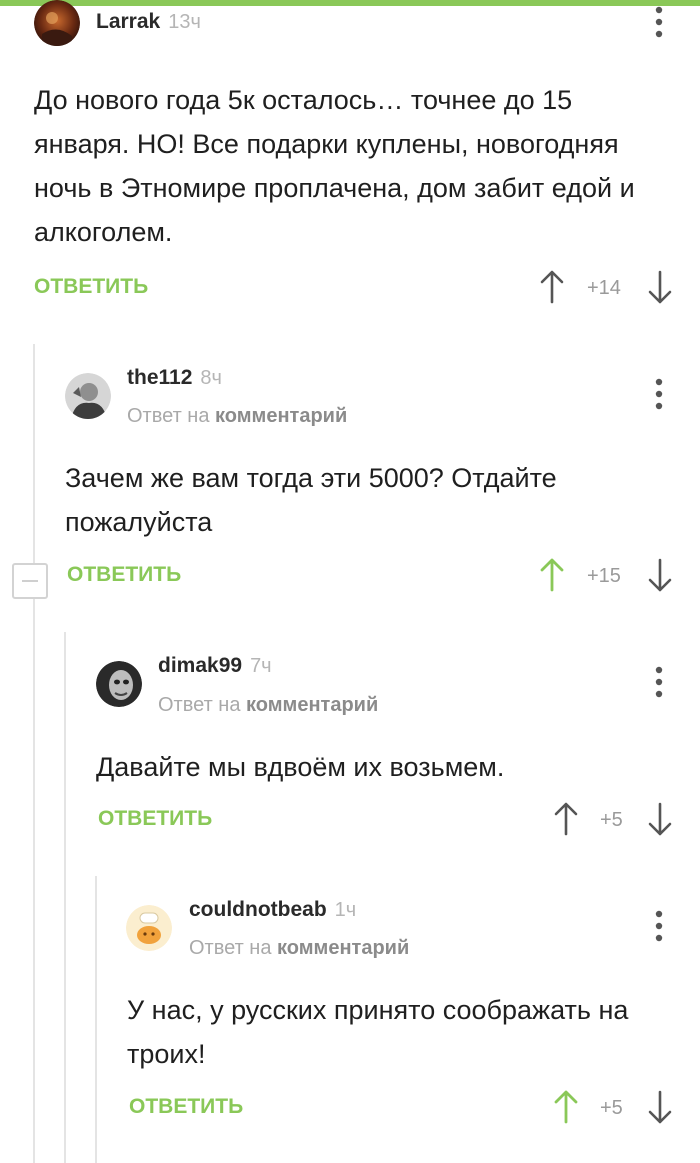 This screenshot has height=1163, width=700. What do you see at coordinates (604, 576) in the screenshot?
I see `score: +15` at bounding box center [604, 576].